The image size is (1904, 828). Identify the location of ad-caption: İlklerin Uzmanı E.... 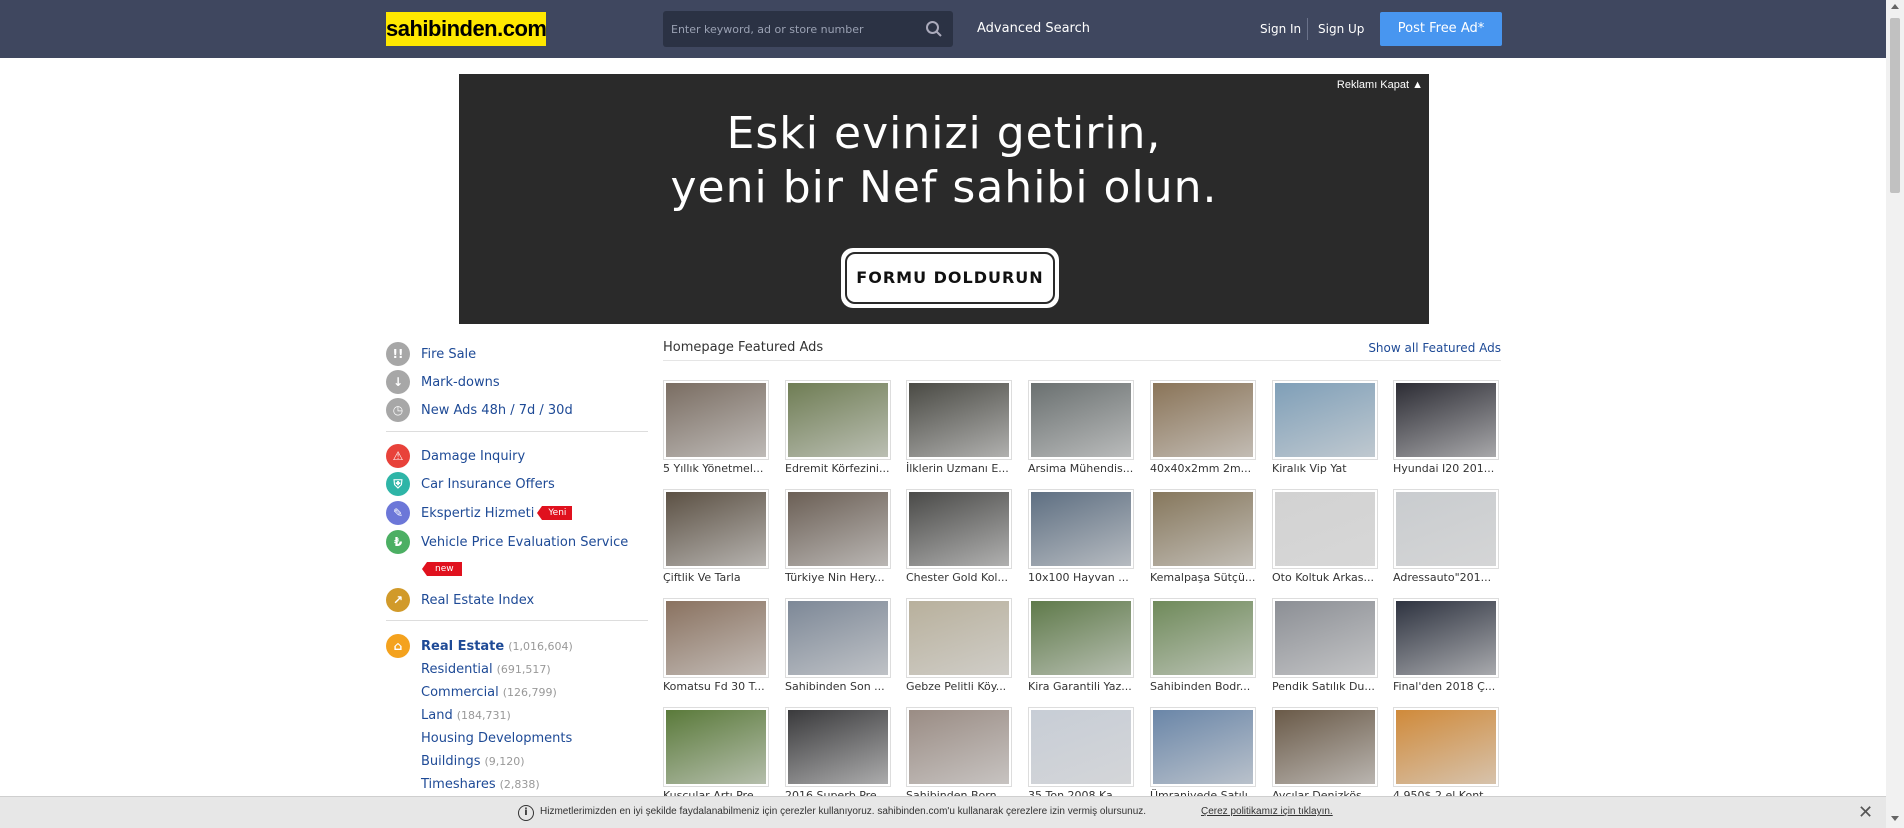
(959, 468).